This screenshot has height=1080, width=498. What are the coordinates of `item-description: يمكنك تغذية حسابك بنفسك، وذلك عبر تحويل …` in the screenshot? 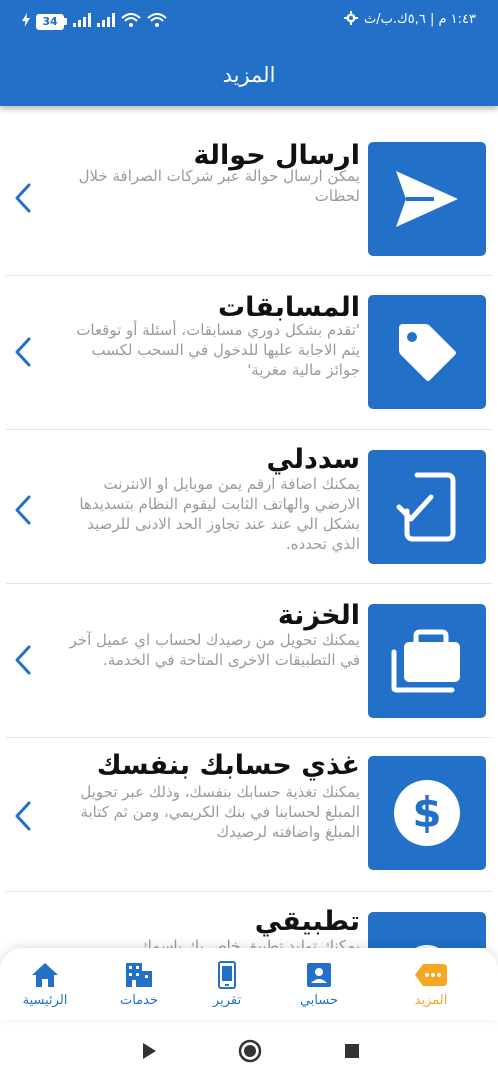 It's located at (220, 812).